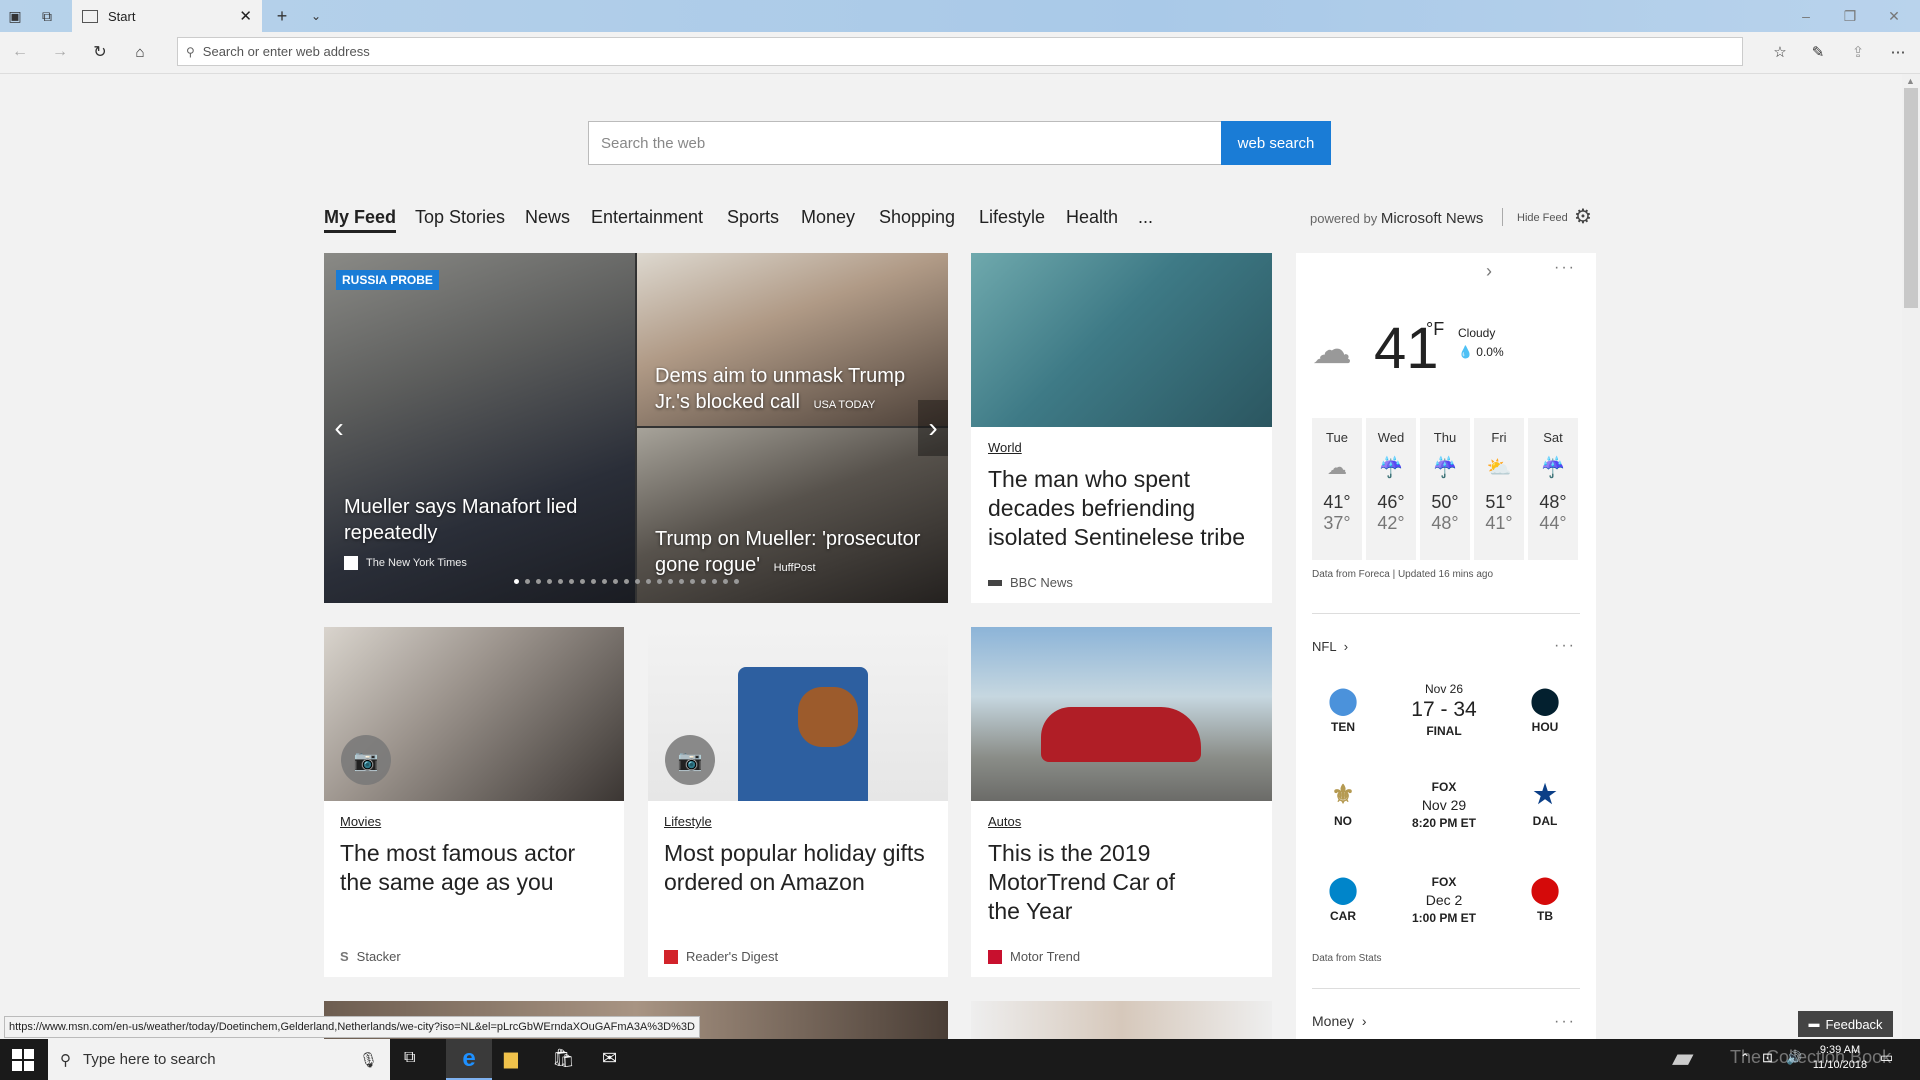 This screenshot has height=1080, width=1920. Describe the element at coordinates (23, 1060) in the screenshot. I see `windows-start-icon` at that location.